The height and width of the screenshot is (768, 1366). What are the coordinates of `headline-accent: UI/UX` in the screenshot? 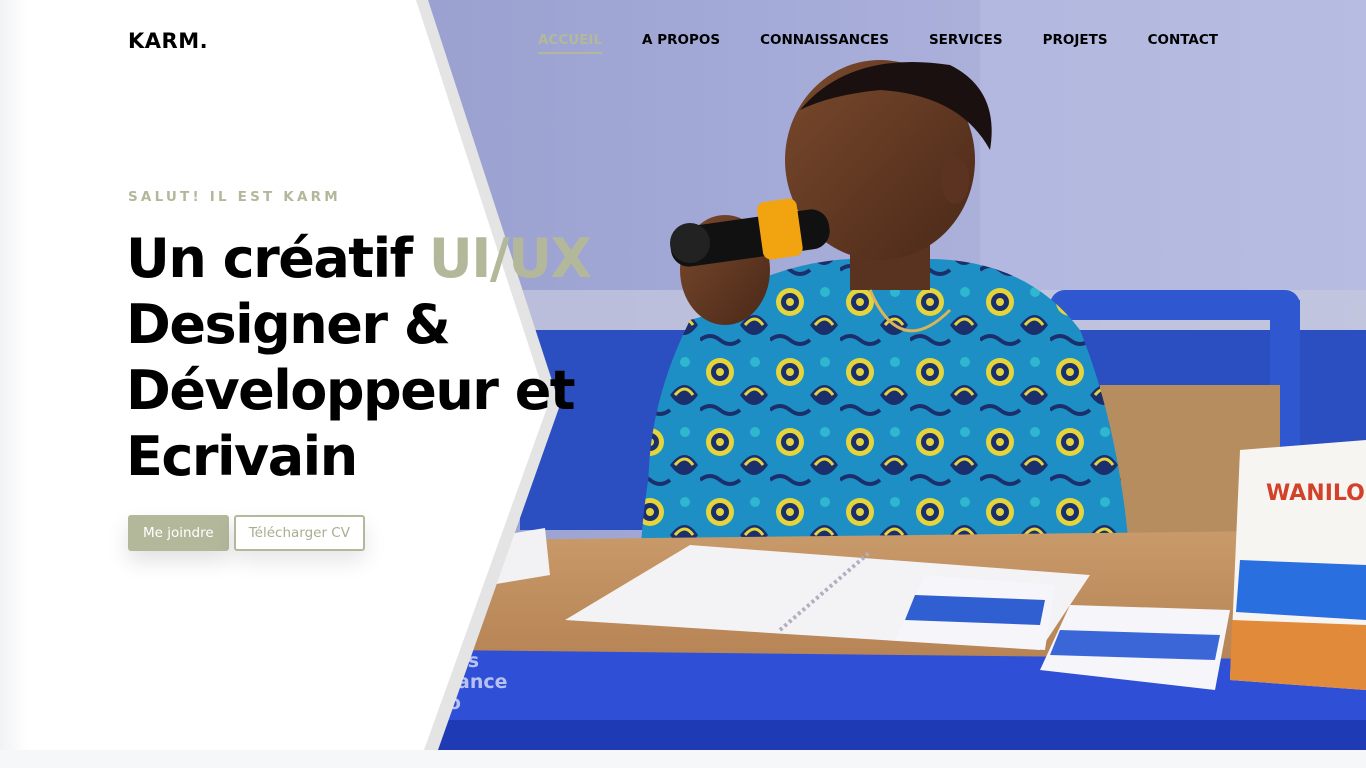 It's located at (510, 258).